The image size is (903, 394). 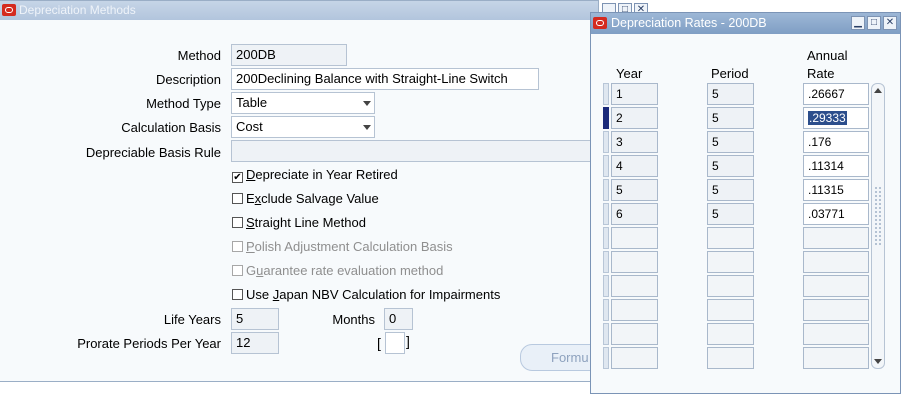 What do you see at coordinates (858, 23) in the screenshot?
I see `minimize-icon: ▁` at bounding box center [858, 23].